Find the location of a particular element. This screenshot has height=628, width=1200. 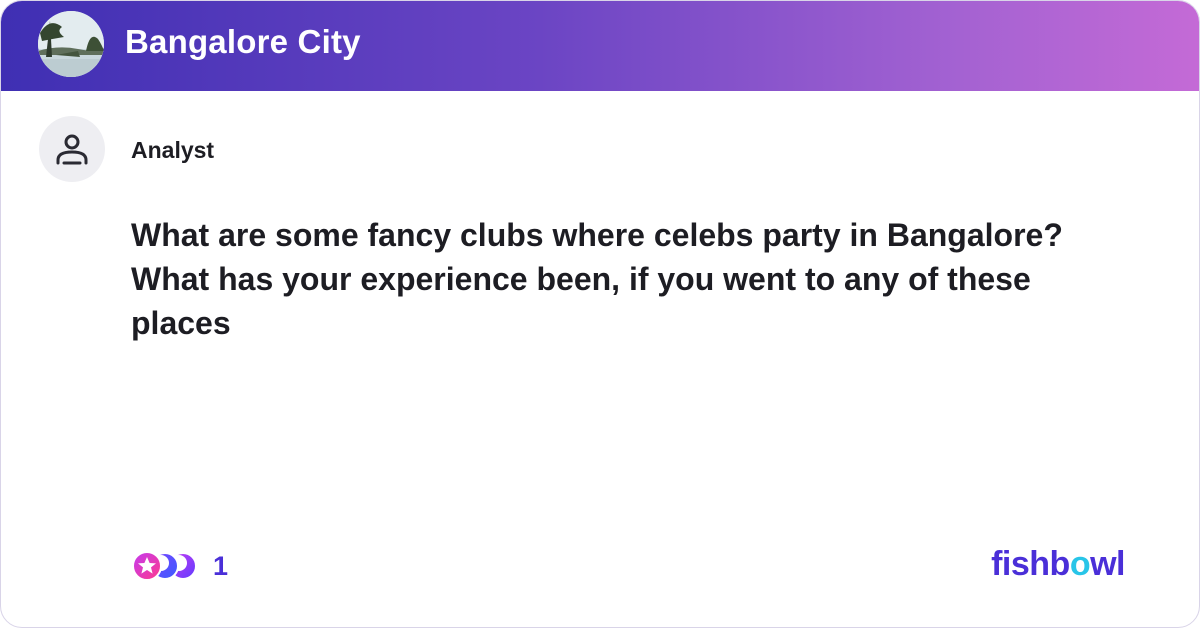

bowl-header: Bangalore City is located at coordinates (600, 46).